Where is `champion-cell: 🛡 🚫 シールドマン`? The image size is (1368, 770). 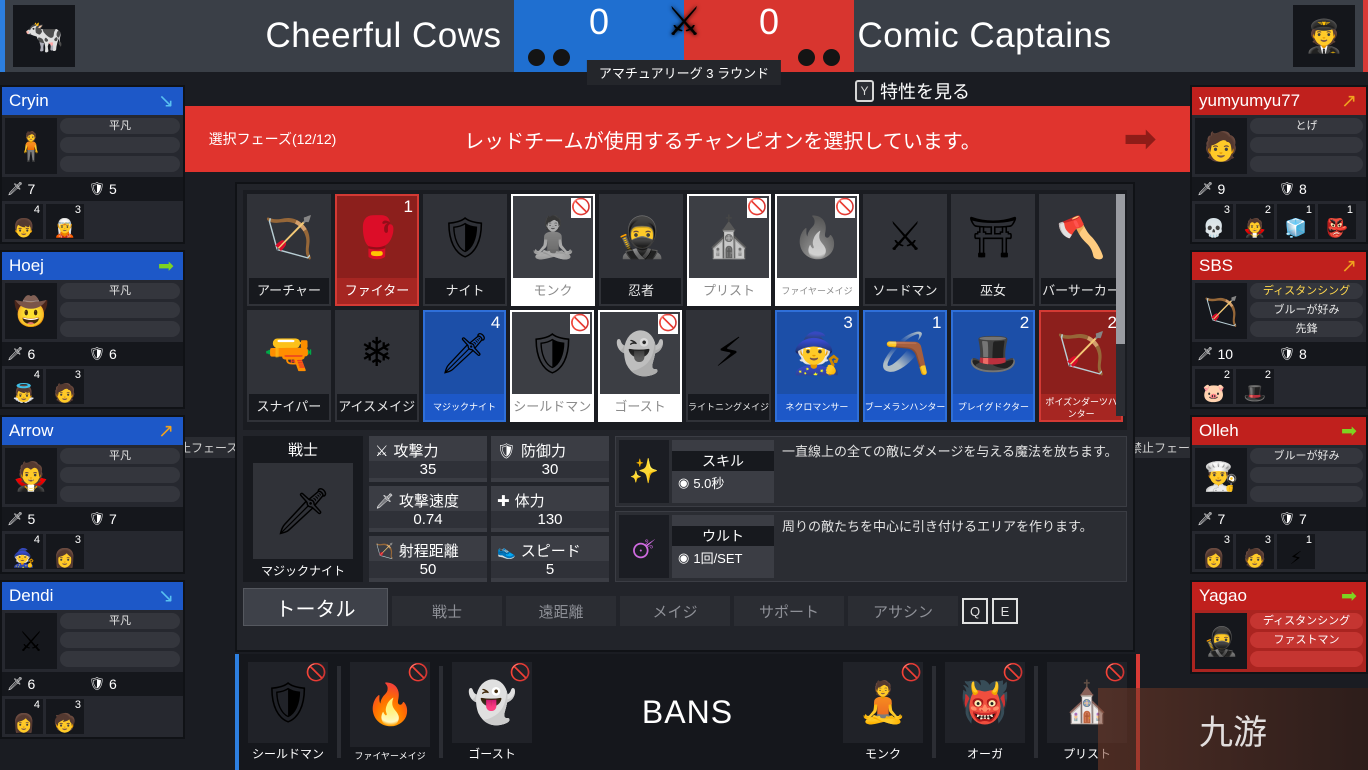 champion-cell: 🛡 🚫 シールドマン is located at coordinates (552, 366).